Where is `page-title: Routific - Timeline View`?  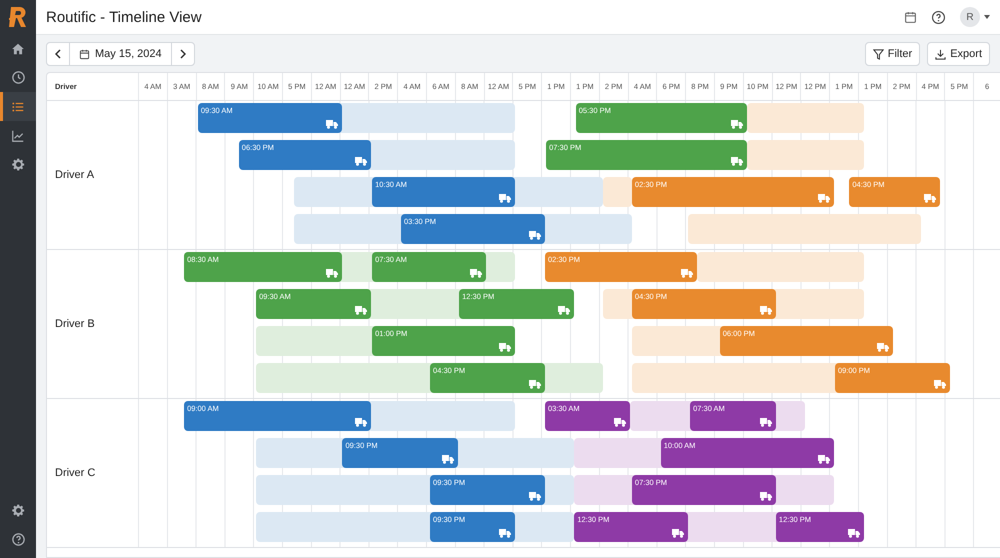
page-title: Routific - Timeline View is located at coordinates (124, 17).